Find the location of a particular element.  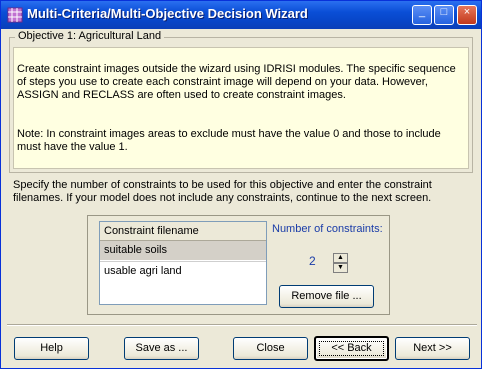

minimize-icon: _ is located at coordinates (422, 12).